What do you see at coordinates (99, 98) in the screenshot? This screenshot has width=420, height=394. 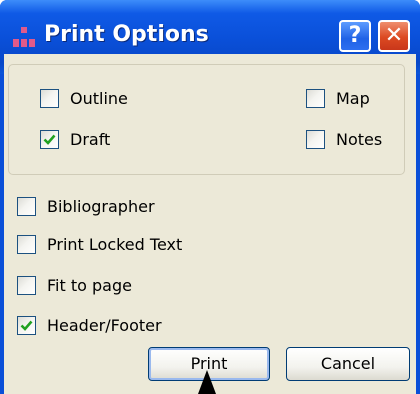 I see `checkbox-label: Outline` at bounding box center [99, 98].